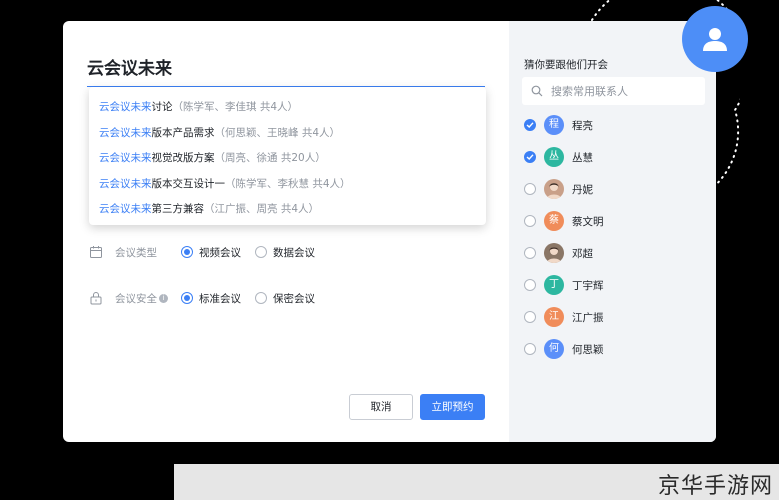  What do you see at coordinates (277, 132) in the screenshot?
I see `suggestion-participants: （何思颖、王晓峰 共4人）` at bounding box center [277, 132].